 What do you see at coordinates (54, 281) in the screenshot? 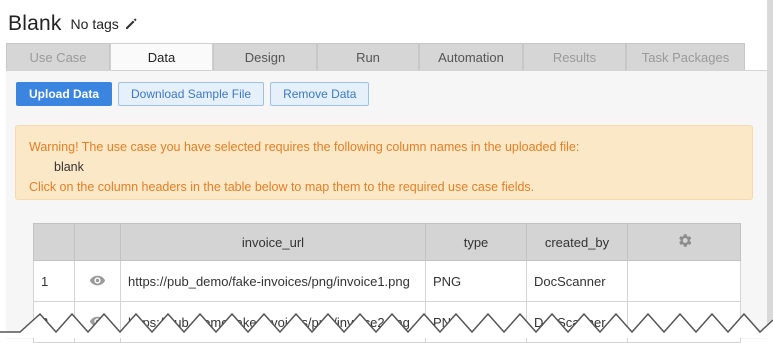
I see `row-number: 1` at bounding box center [54, 281].